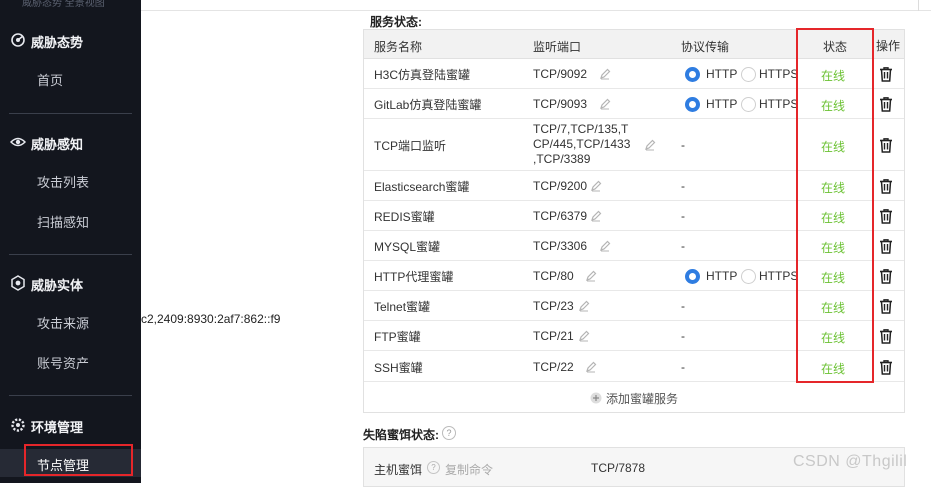 The image size is (931, 487). I want to click on listen-port: TCP/9092, so click(560, 74).